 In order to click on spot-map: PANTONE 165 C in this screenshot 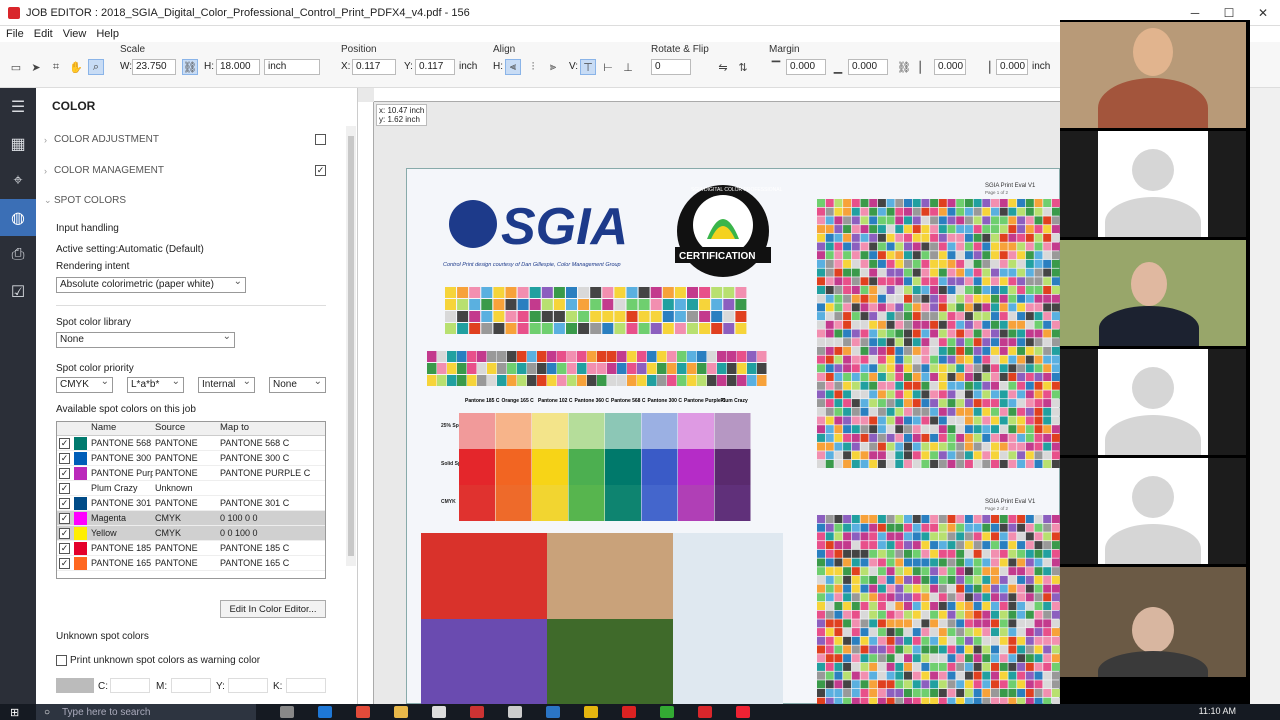, I will do `click(265, 563)`.